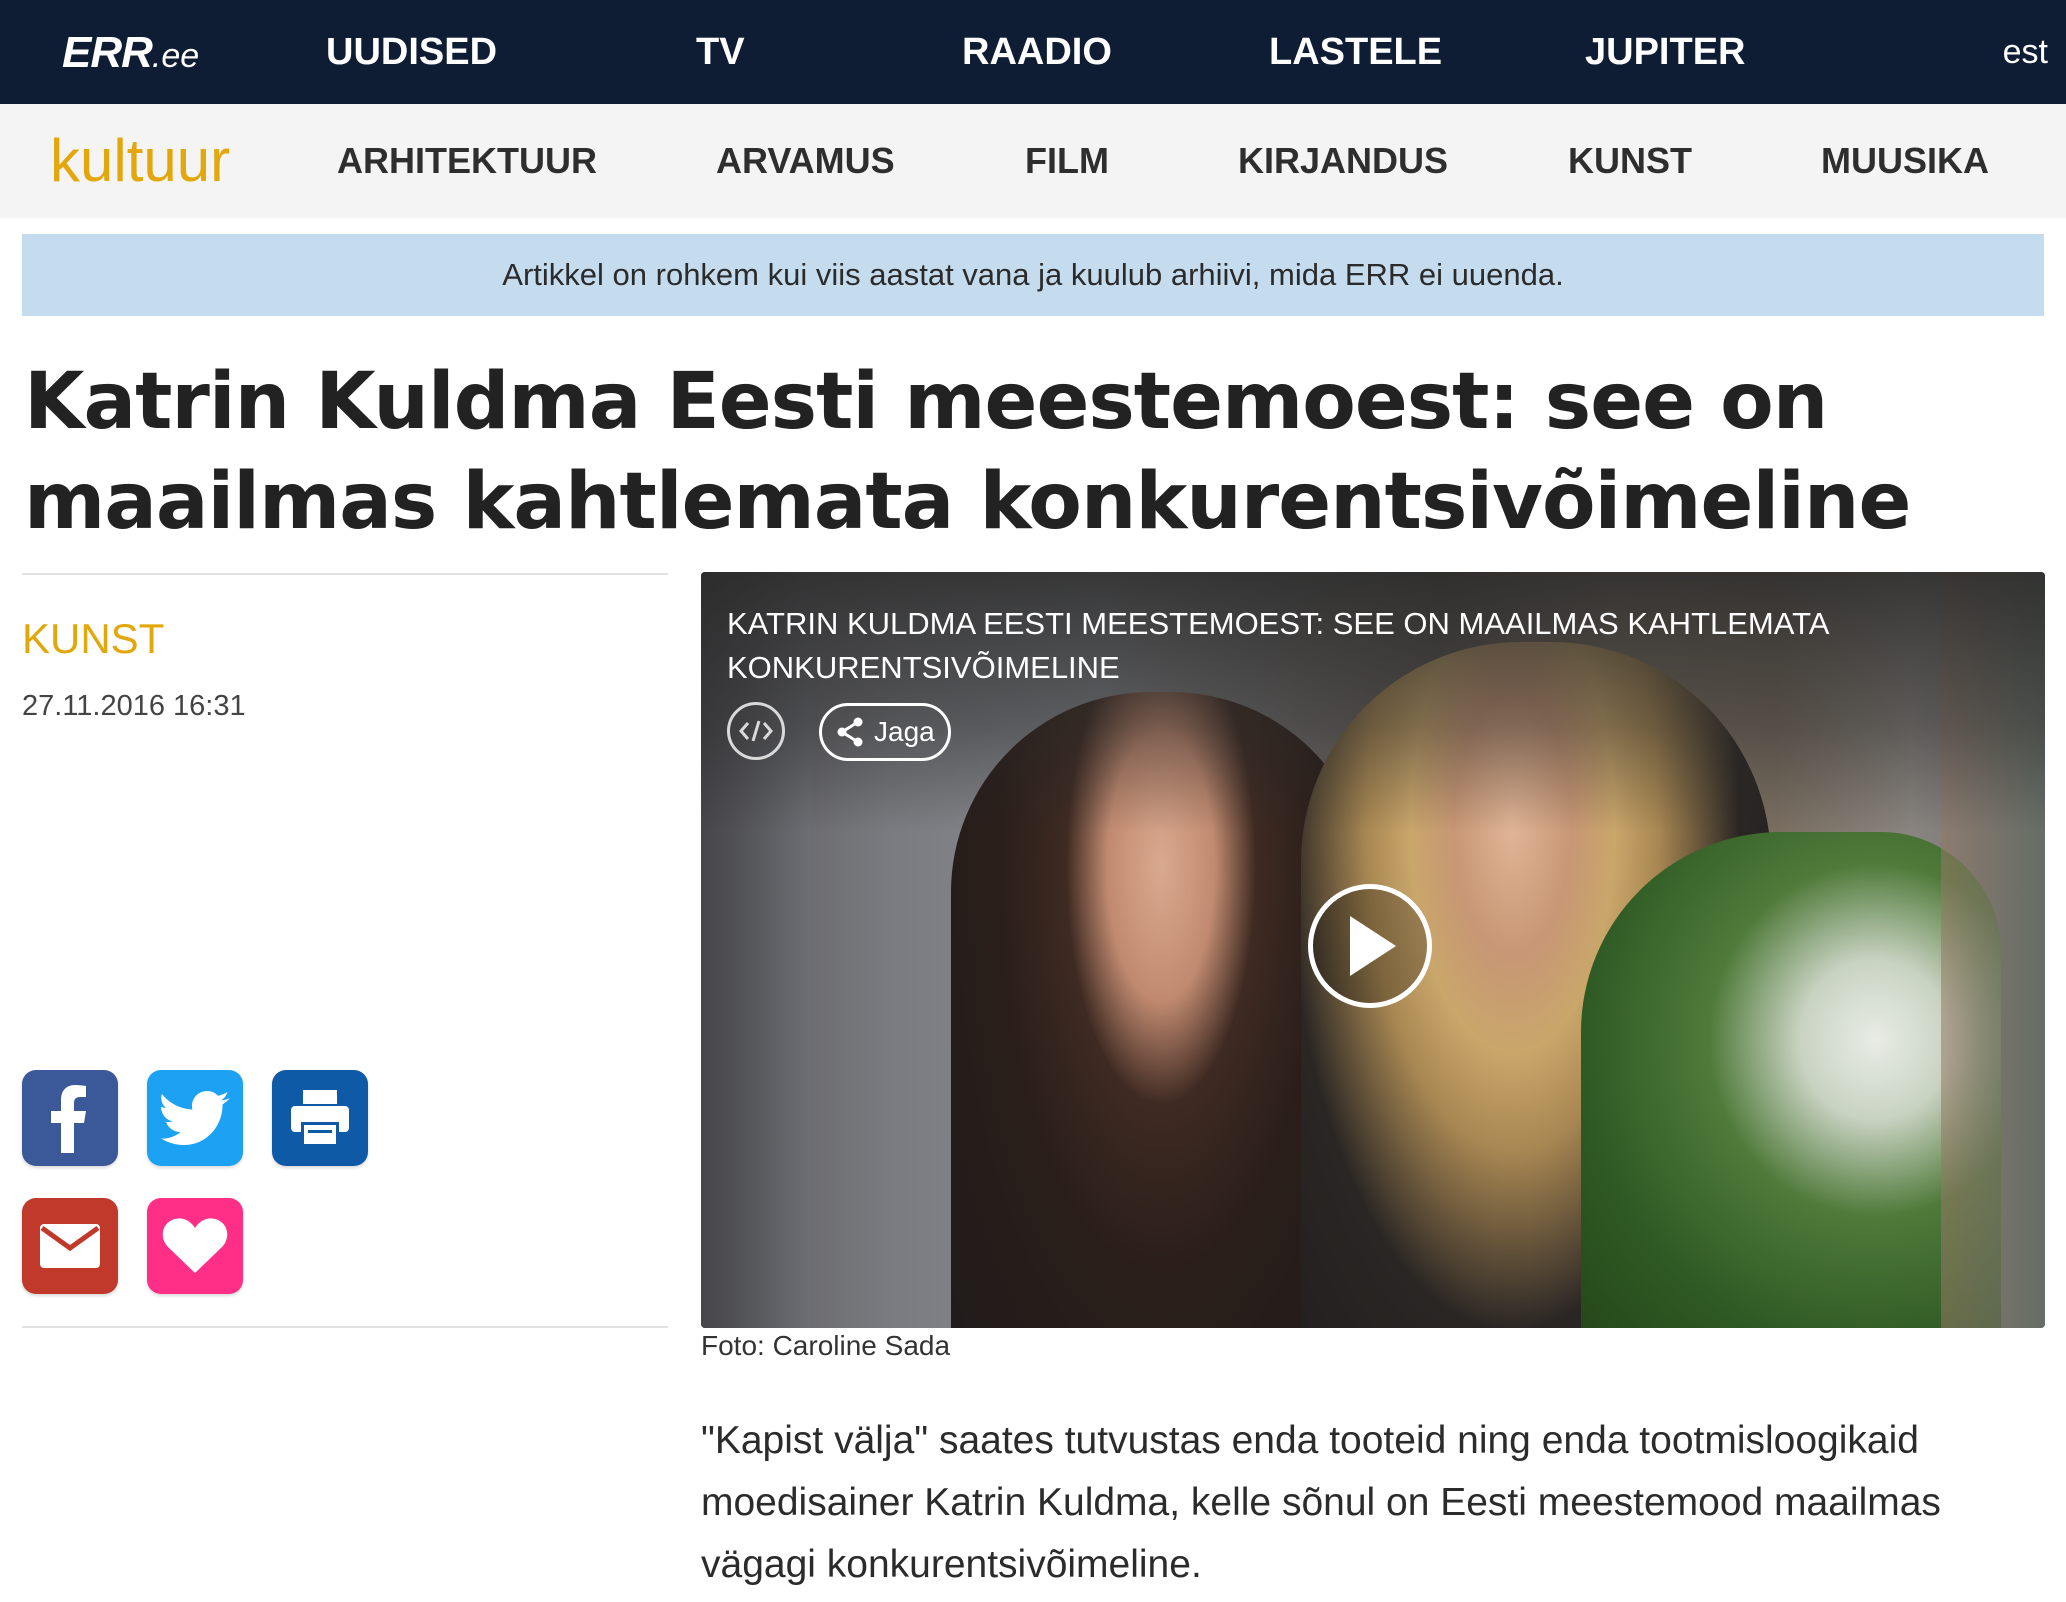 This screenshot has height=1602, width=2066. What do you see at coordinates (467, 161) in the screenshot?
I see `section-nav-arhitektuur: ARHITEKTUUR` at bounding box center [467, 161].